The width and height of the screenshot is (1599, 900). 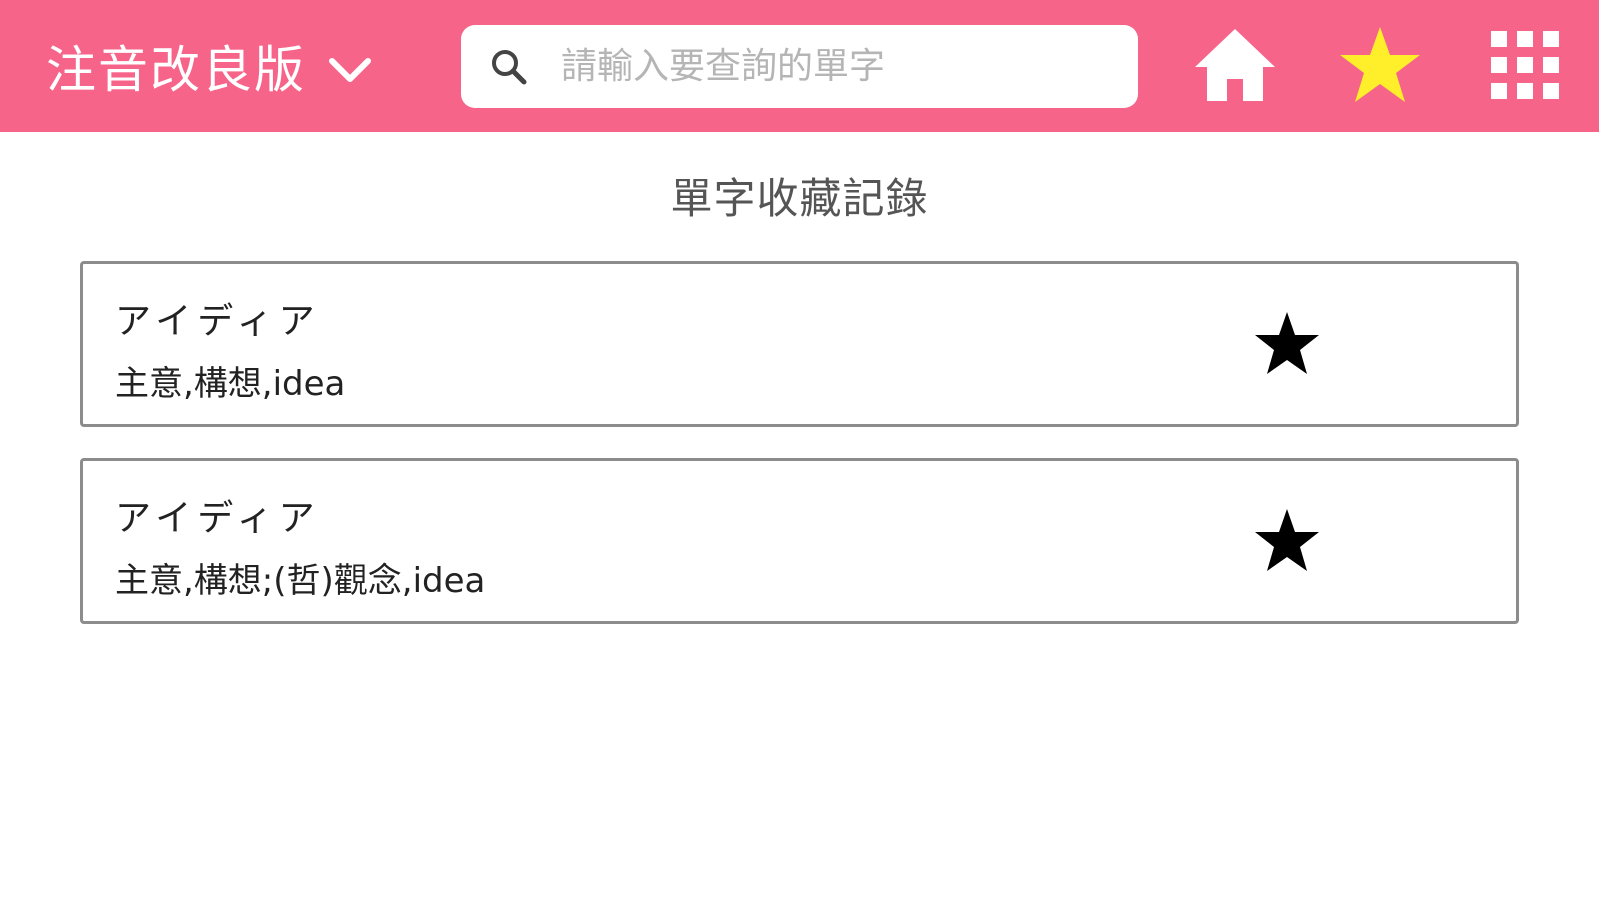 What do you see at coordinates (230, 384) in the screenshot?
I see `word-meaning: 主意,構想,idea` at bounding box center [230, 384].